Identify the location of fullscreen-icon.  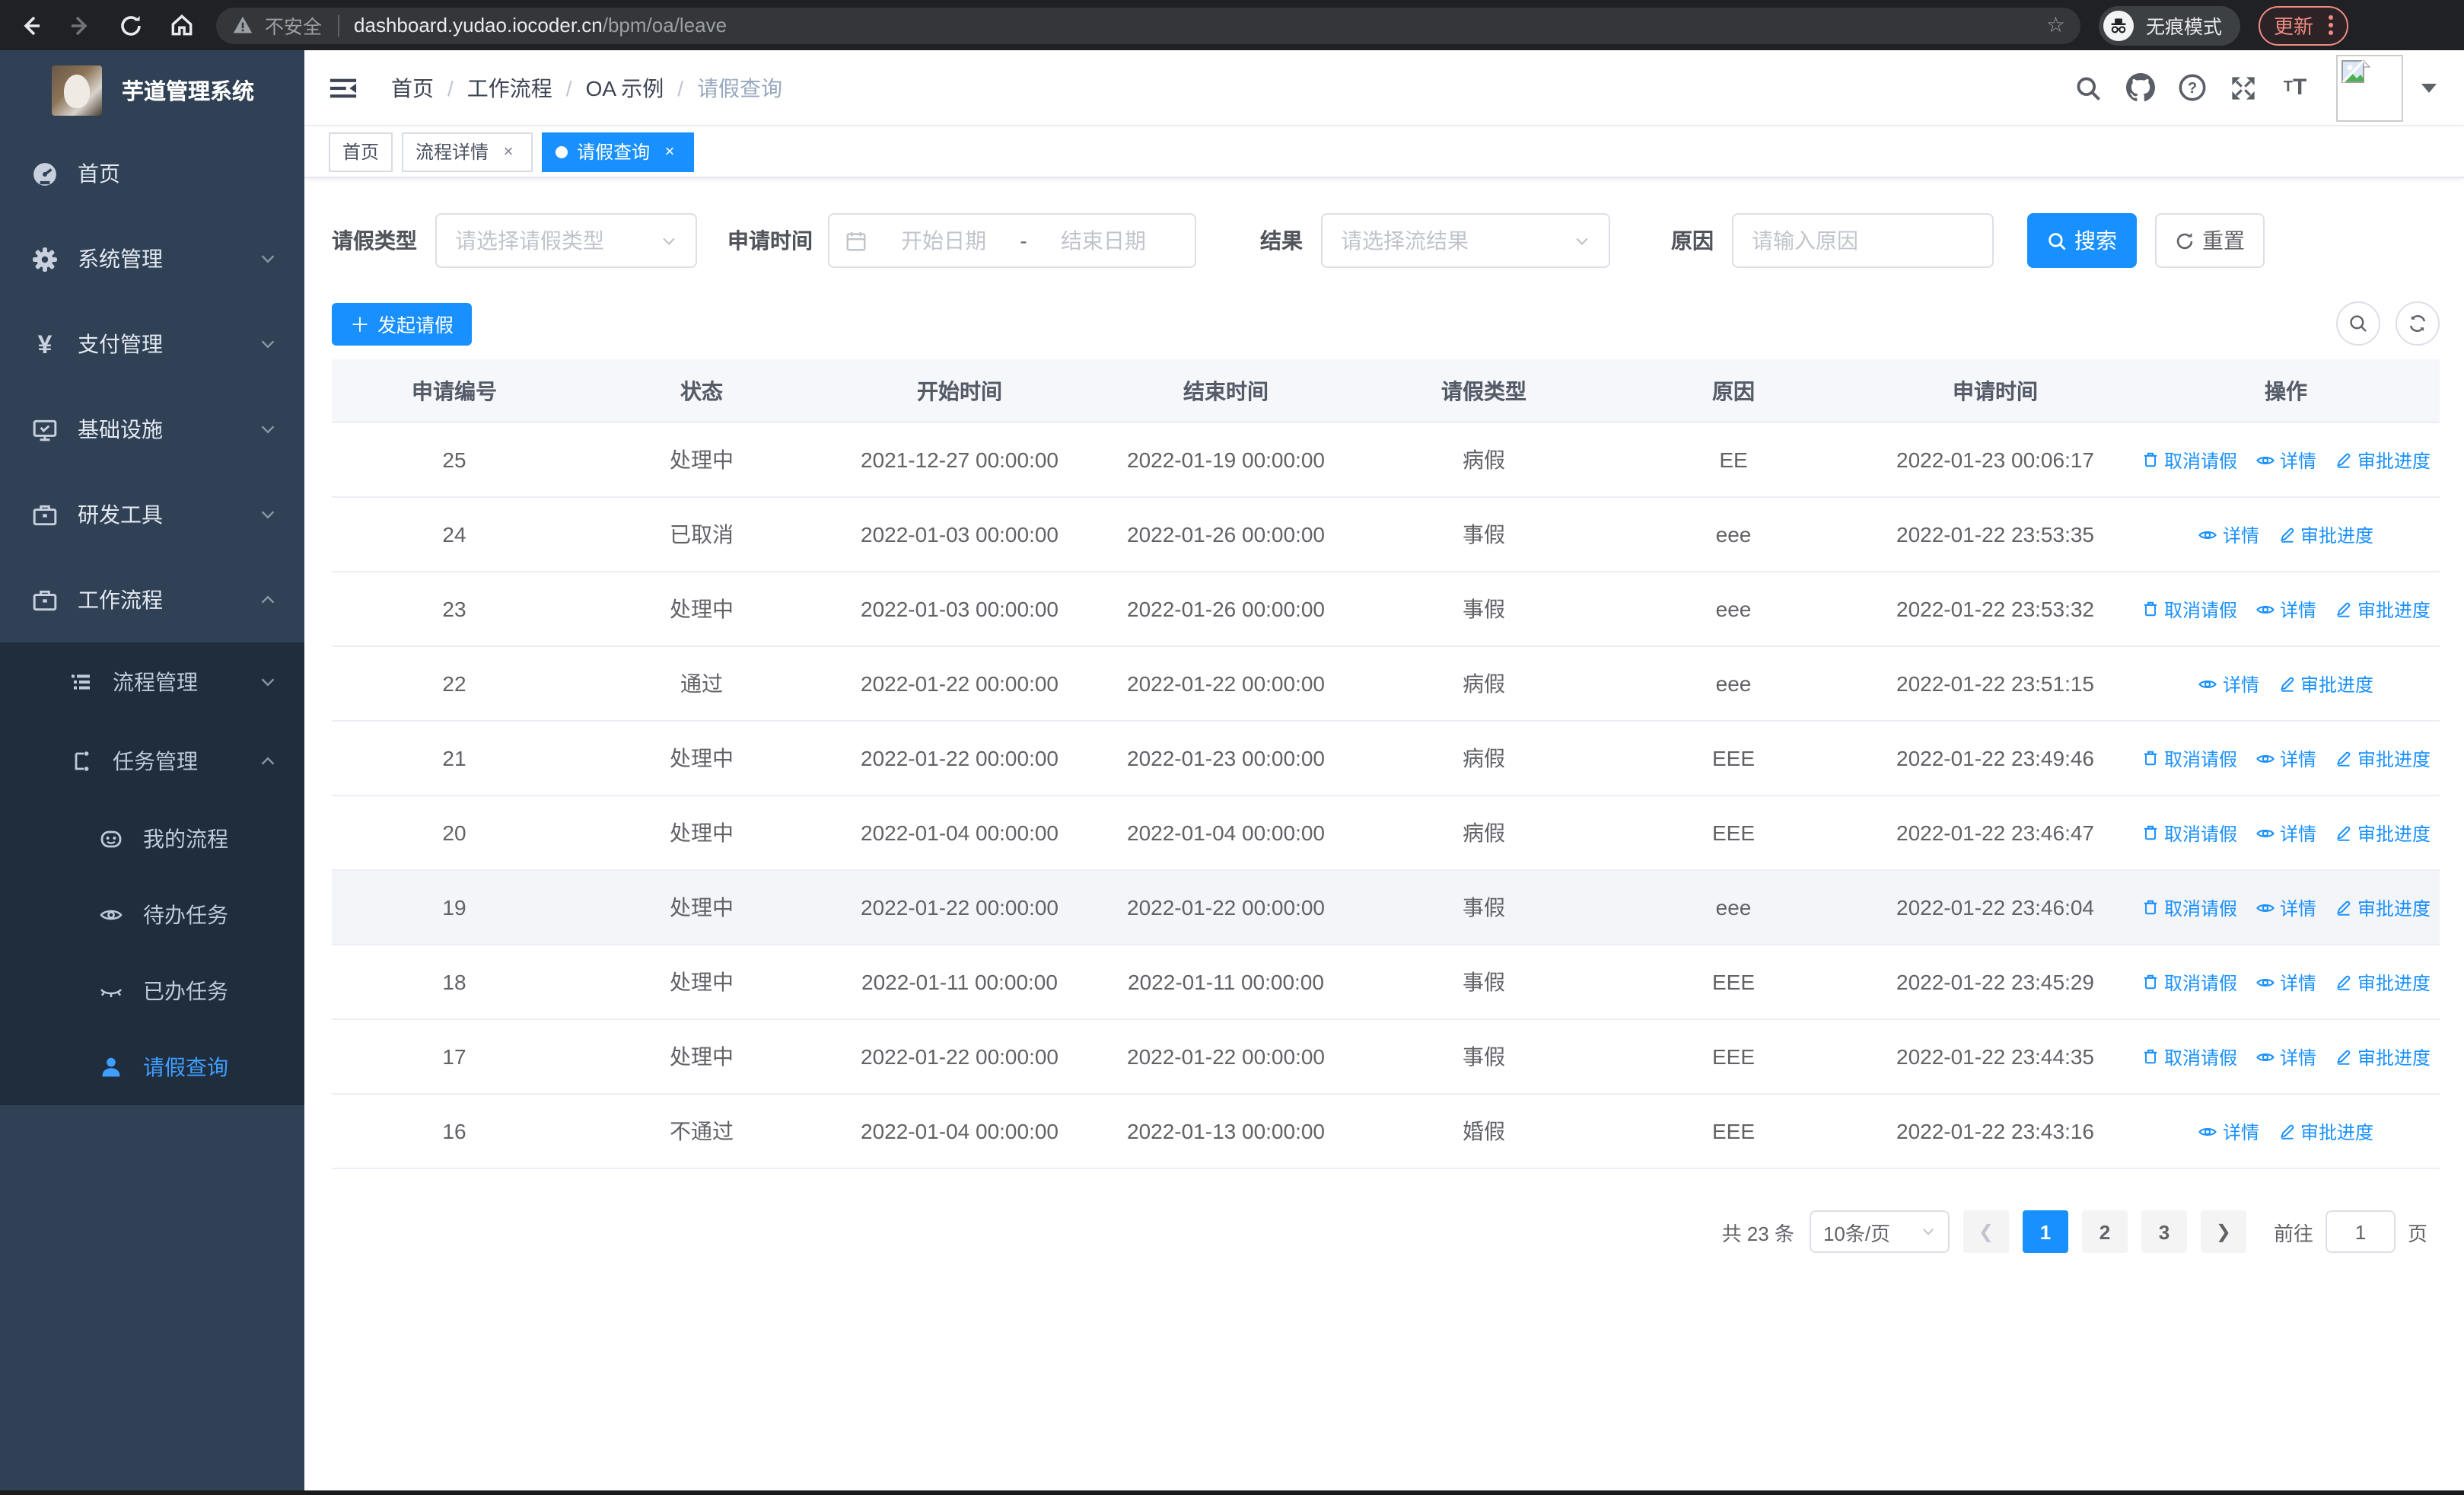
(2243, 88).